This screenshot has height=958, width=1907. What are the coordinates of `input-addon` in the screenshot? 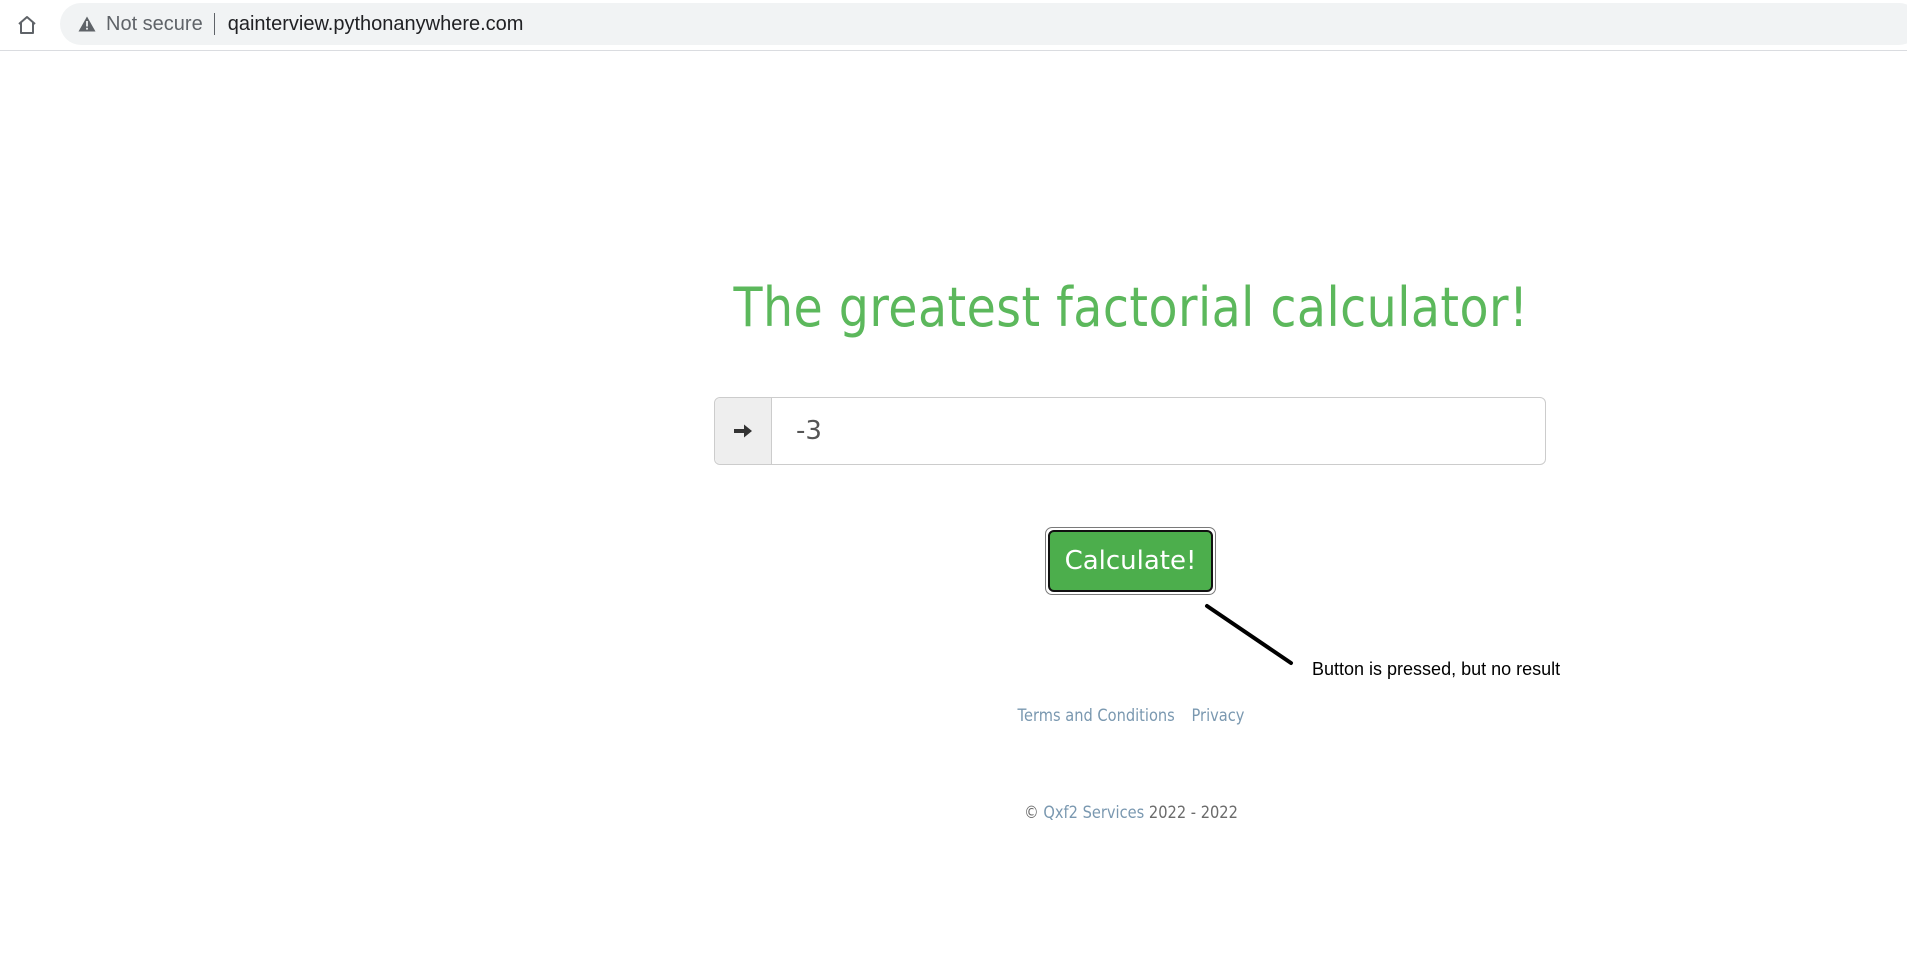 It's located at (743, 431).